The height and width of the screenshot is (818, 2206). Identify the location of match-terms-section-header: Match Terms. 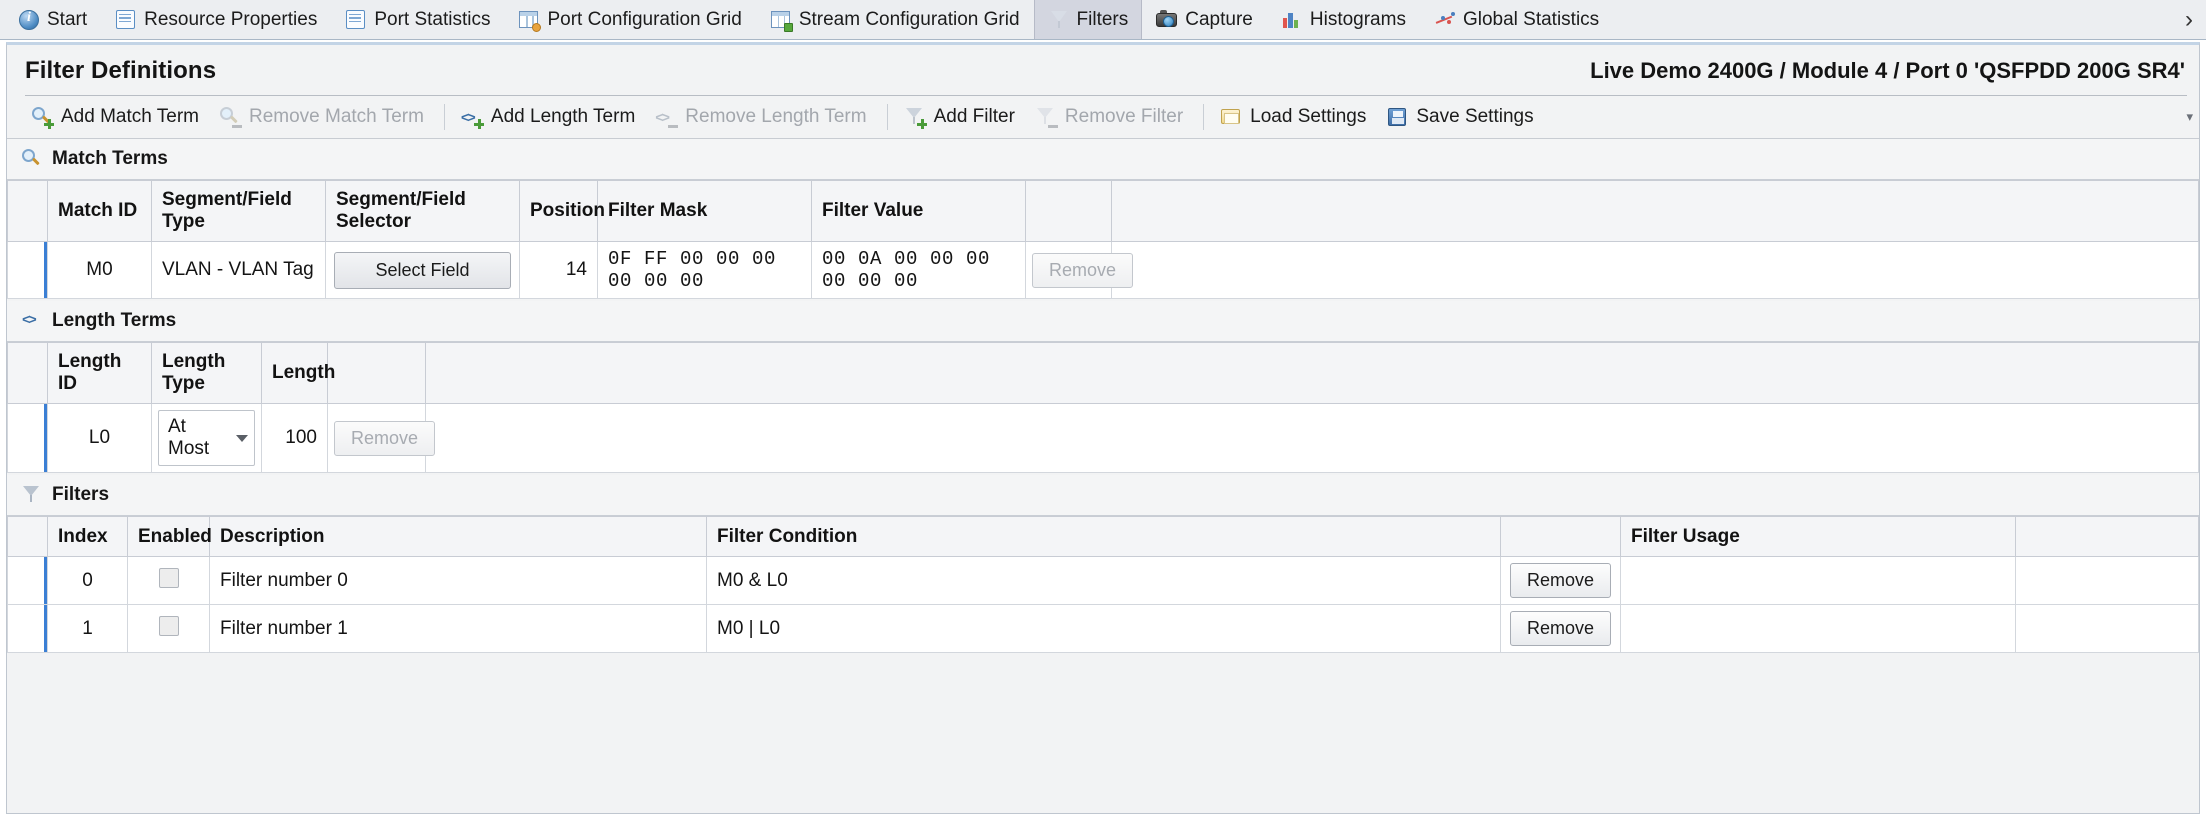
(1103, 159).